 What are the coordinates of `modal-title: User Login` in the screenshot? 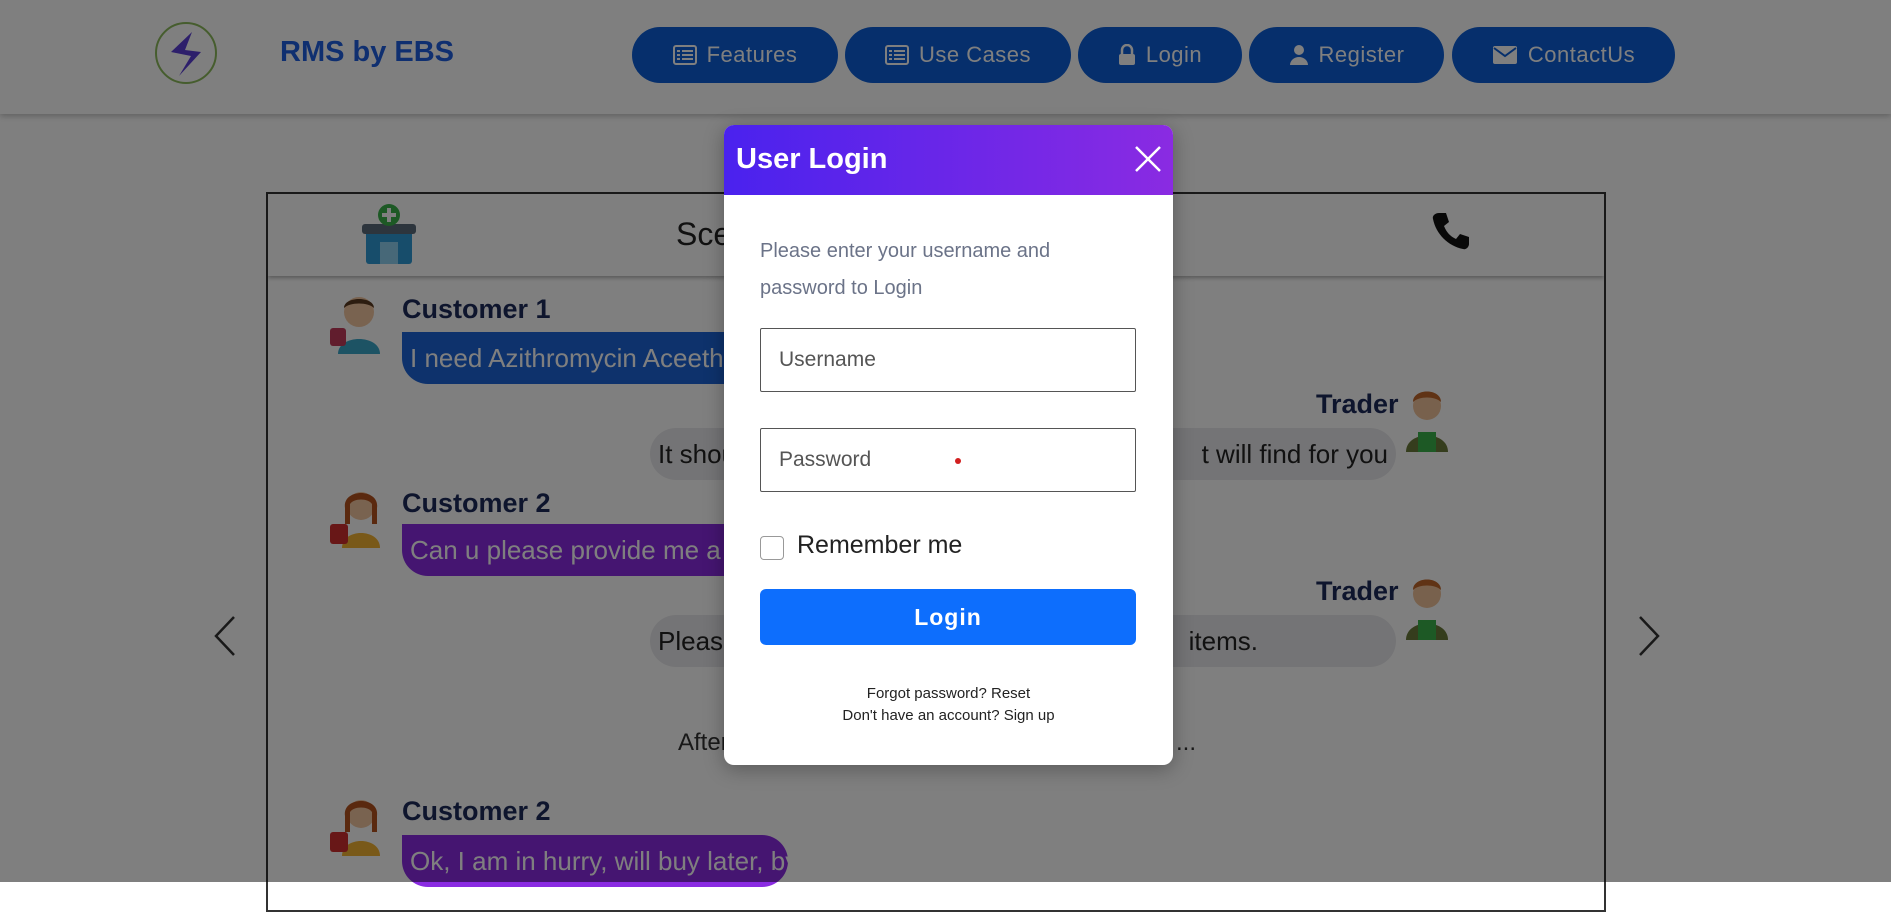 It's located at (812, 159).